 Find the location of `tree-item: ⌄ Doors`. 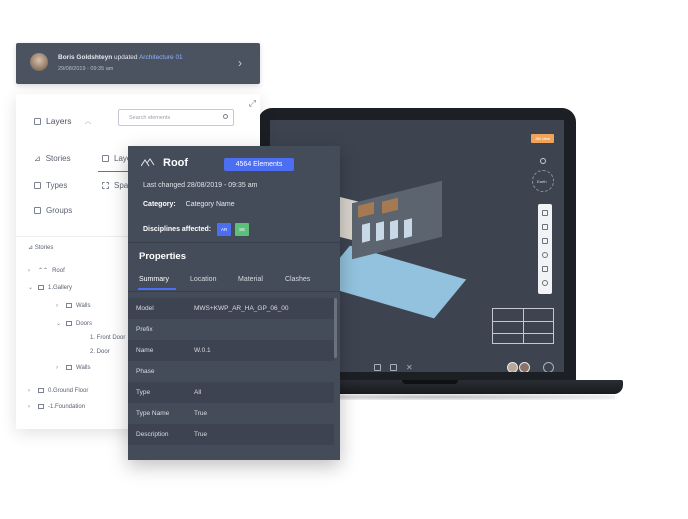

tree-item: ⌄ Doors is located at coordinates (74, 323).